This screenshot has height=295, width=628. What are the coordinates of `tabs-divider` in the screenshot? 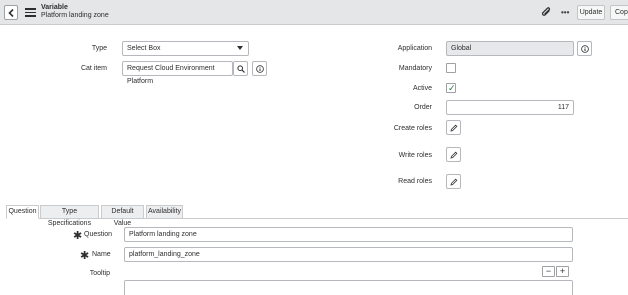 It's located at (317, 218).